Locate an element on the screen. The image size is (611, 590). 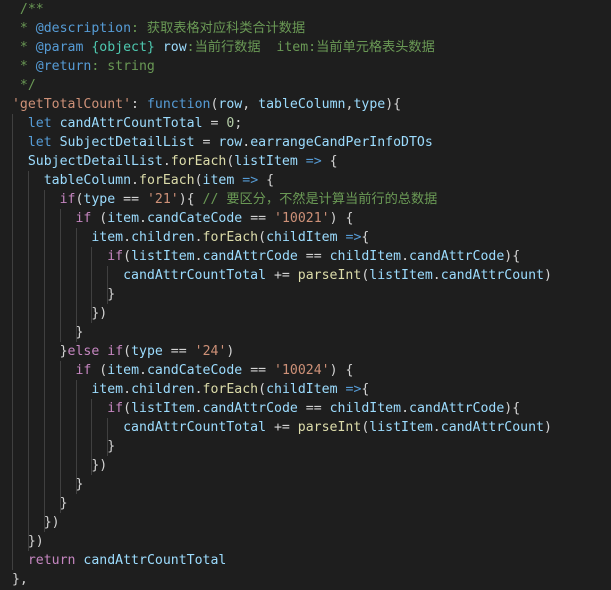
code-token: children is located at coordinates (163, 237).